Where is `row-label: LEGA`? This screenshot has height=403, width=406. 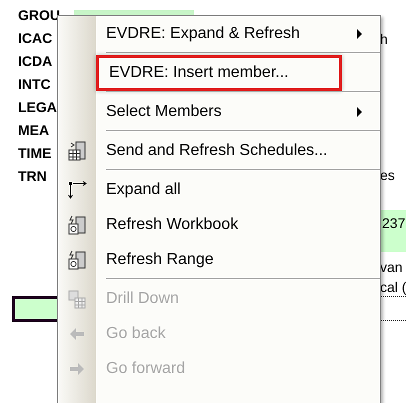 row-label: LEGA is located at coordinates (37, 107).